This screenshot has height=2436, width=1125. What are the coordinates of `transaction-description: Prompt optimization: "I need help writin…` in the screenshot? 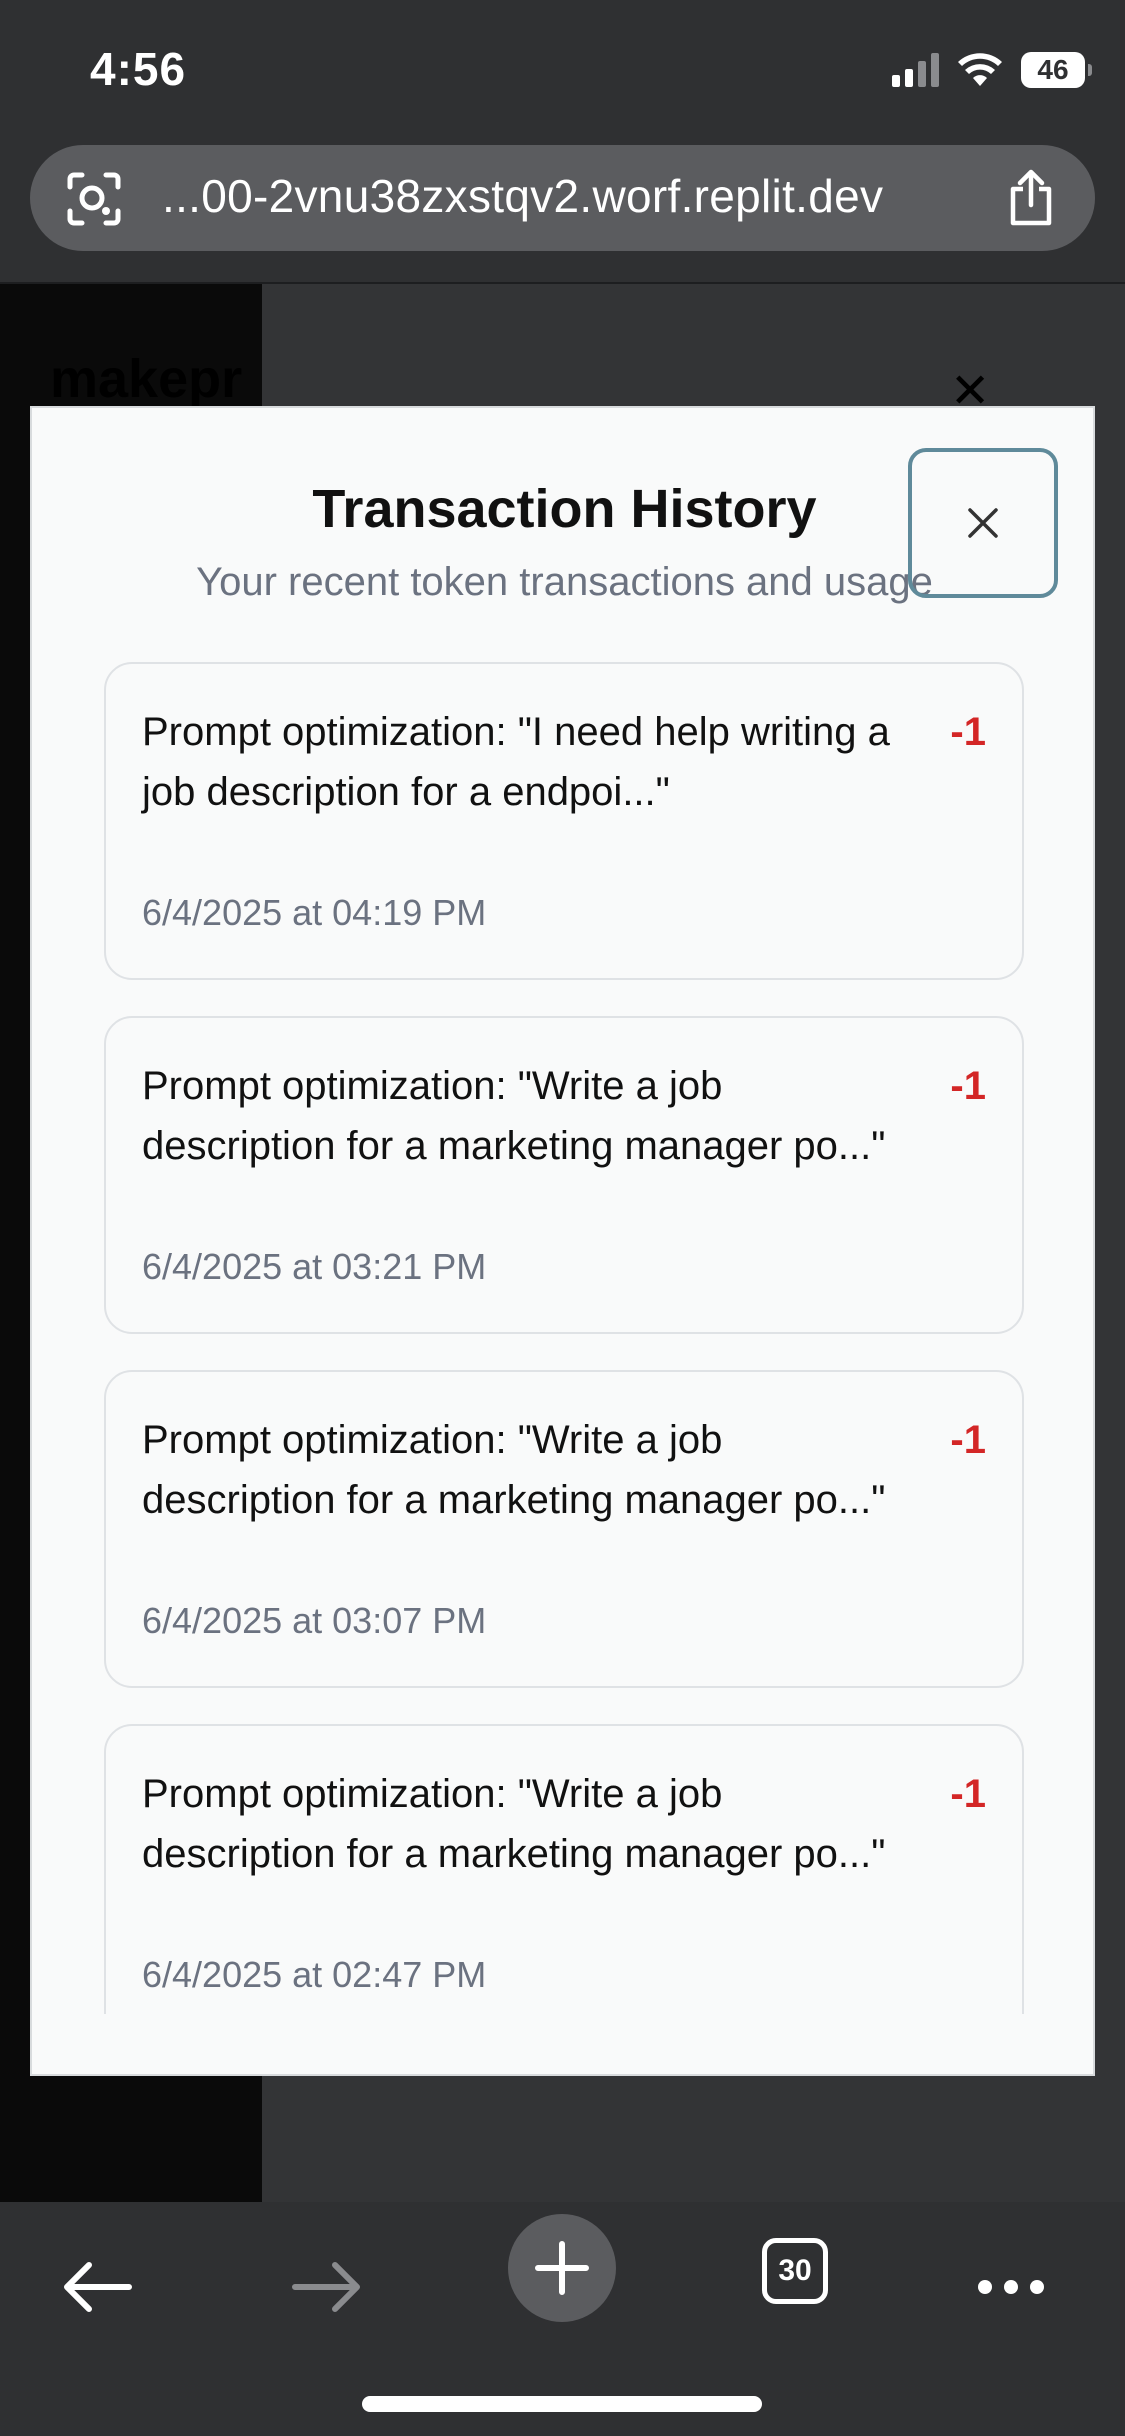 It's located at (516, 762).